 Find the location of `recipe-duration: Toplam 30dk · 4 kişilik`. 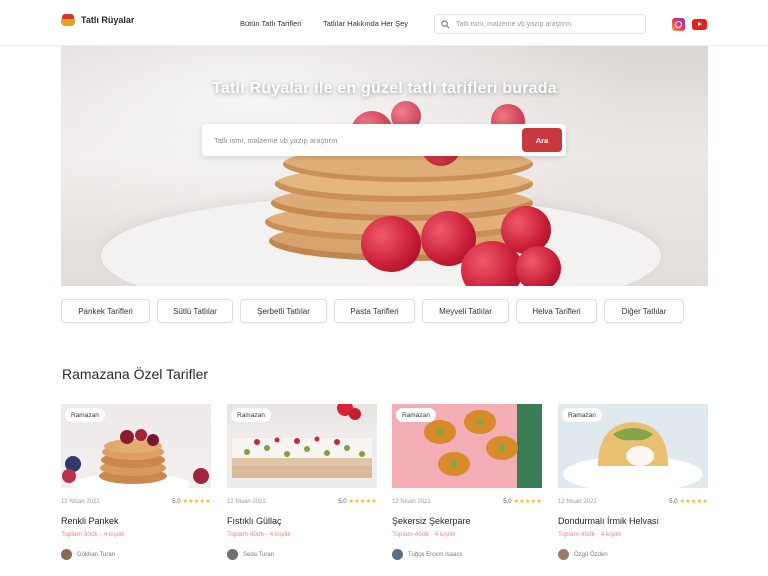

recipe-duration: Toplam 30dk · 4 kişilik is located at coordinates (93, 534).